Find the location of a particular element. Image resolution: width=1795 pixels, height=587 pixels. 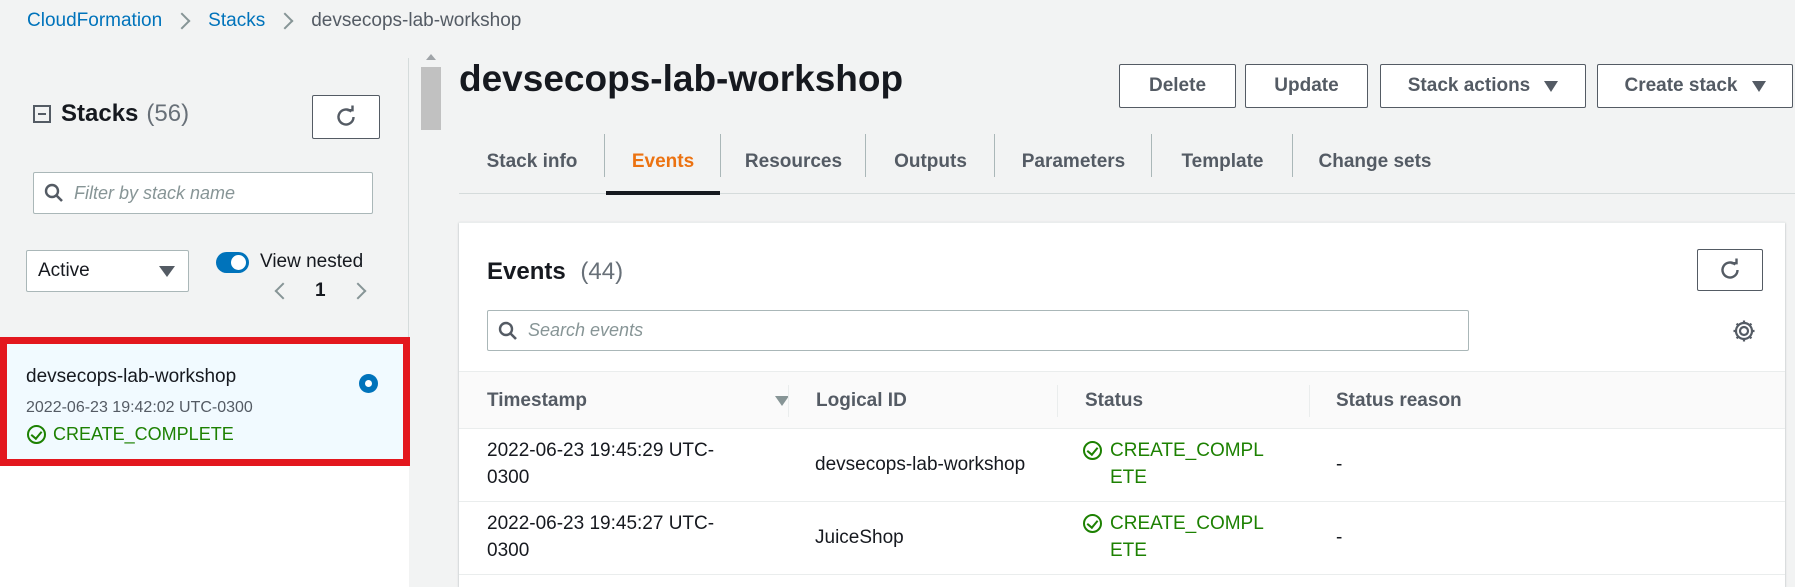

stack-actions-button: Stack actions is located at coordinates (1483, 86).